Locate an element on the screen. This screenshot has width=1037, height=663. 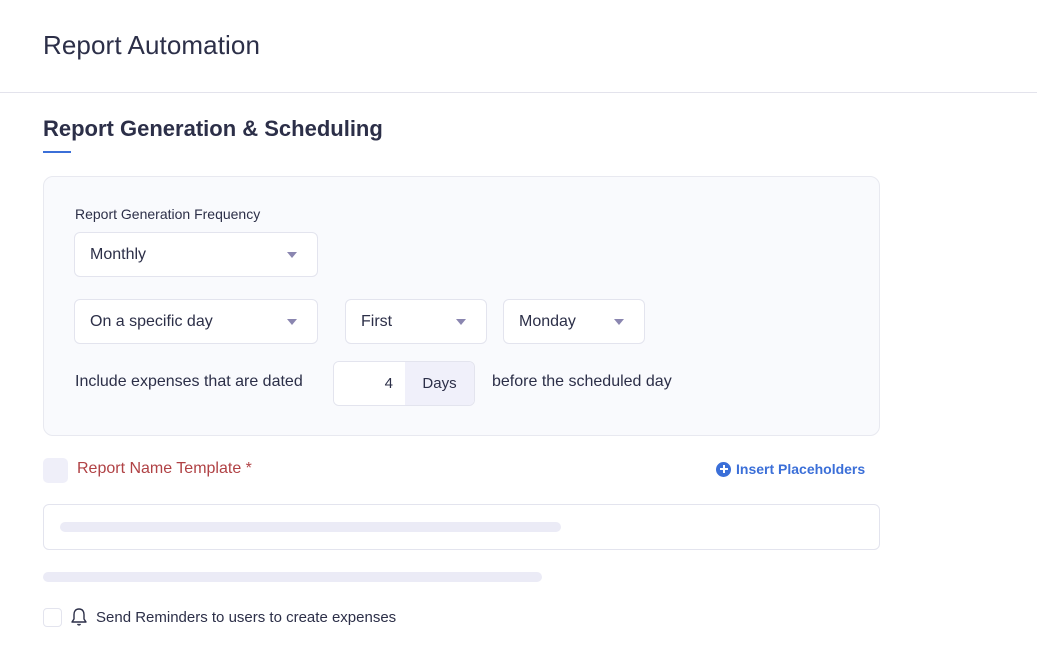
days-input is located at coordinates (369, 383).